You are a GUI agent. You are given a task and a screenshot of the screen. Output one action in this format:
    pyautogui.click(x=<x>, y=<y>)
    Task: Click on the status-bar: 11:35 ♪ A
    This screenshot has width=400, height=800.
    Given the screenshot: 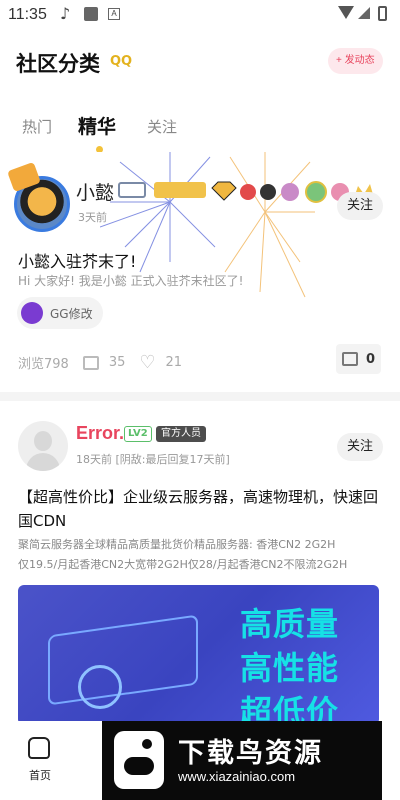 What is the action you would take?
    pyautogui.click(x=200, y=16)
    